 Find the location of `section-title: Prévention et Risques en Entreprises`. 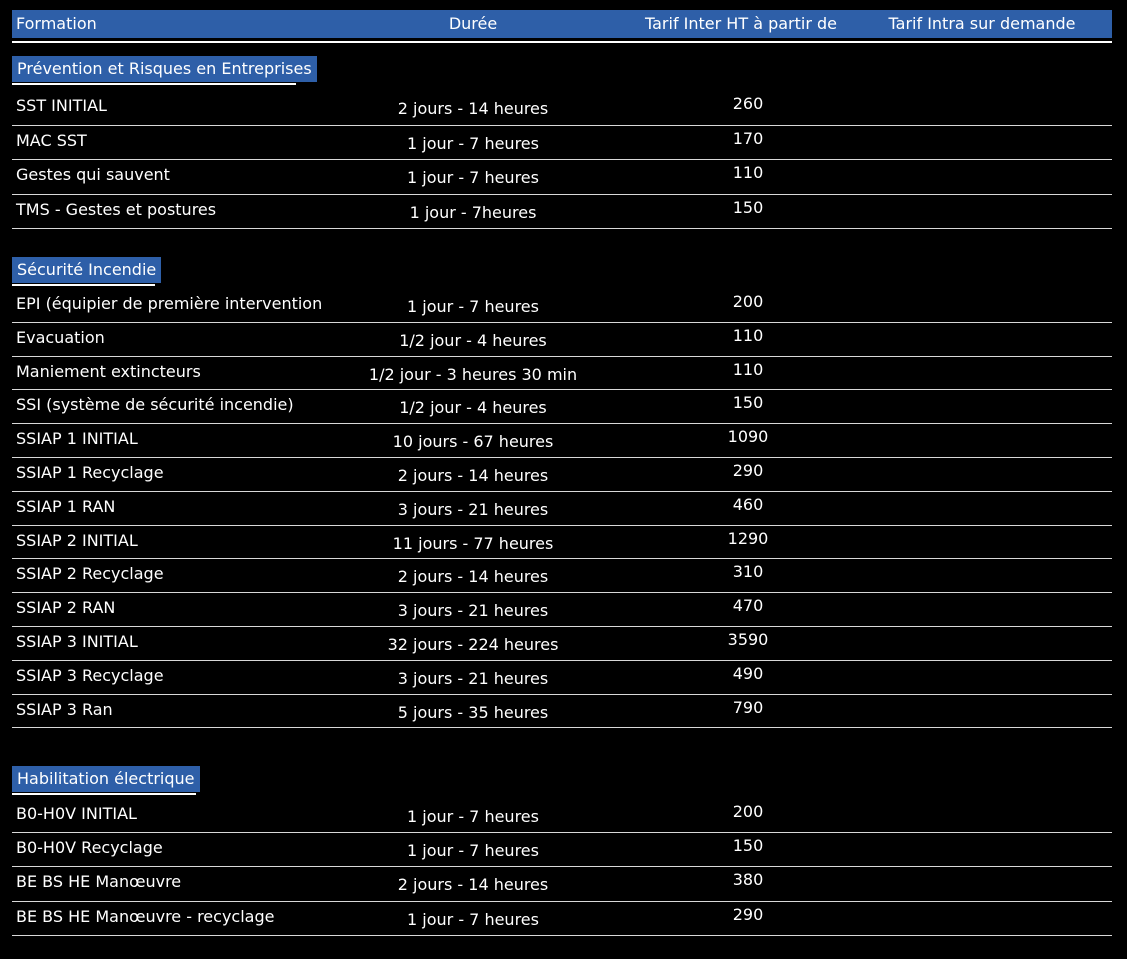

section-title: Prévention et Risques en Entreprises is located at coordinates (164, 69).